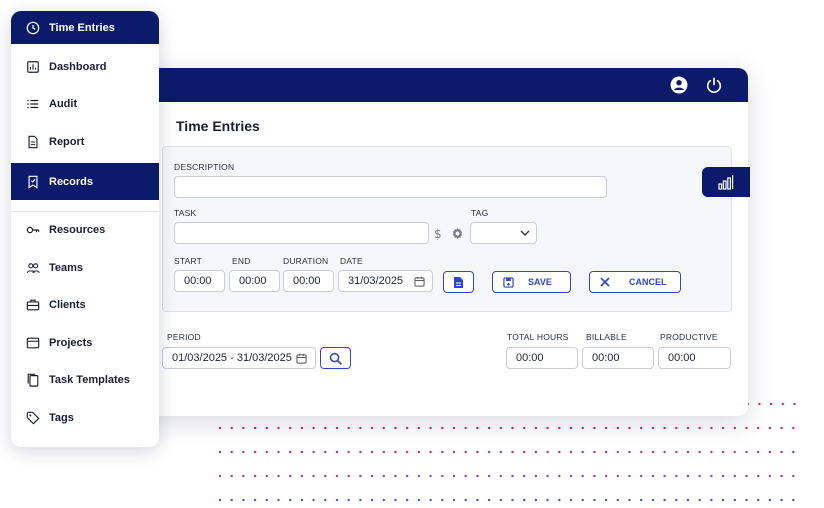 This screenshot has width=824, height=508. What do you see at coordinates (184, 337) in the screenshot?
I see `period-label: PERIOD` at bounding box center [184, 337].